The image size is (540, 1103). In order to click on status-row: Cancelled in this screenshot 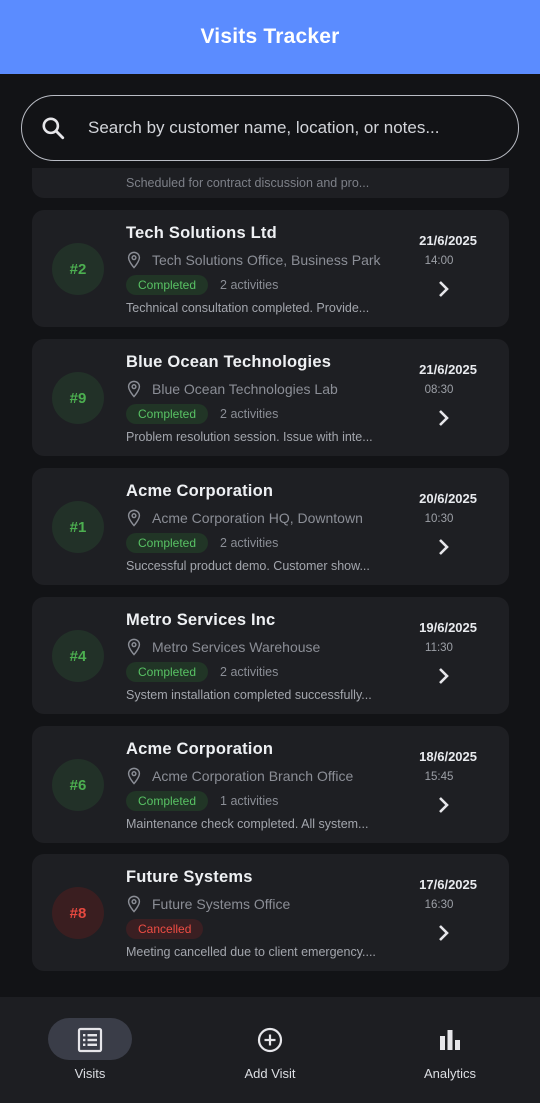, I will do `click(170, 929)`.